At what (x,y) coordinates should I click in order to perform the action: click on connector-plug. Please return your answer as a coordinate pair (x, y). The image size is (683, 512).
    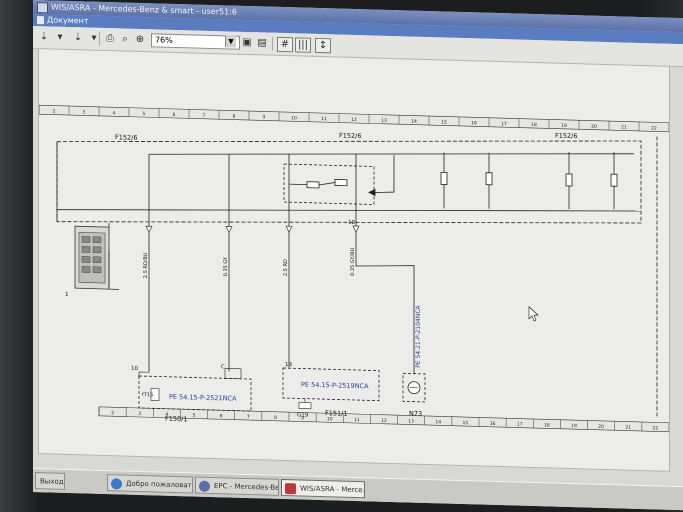
    Looking at the image, I should click on (95, 256).